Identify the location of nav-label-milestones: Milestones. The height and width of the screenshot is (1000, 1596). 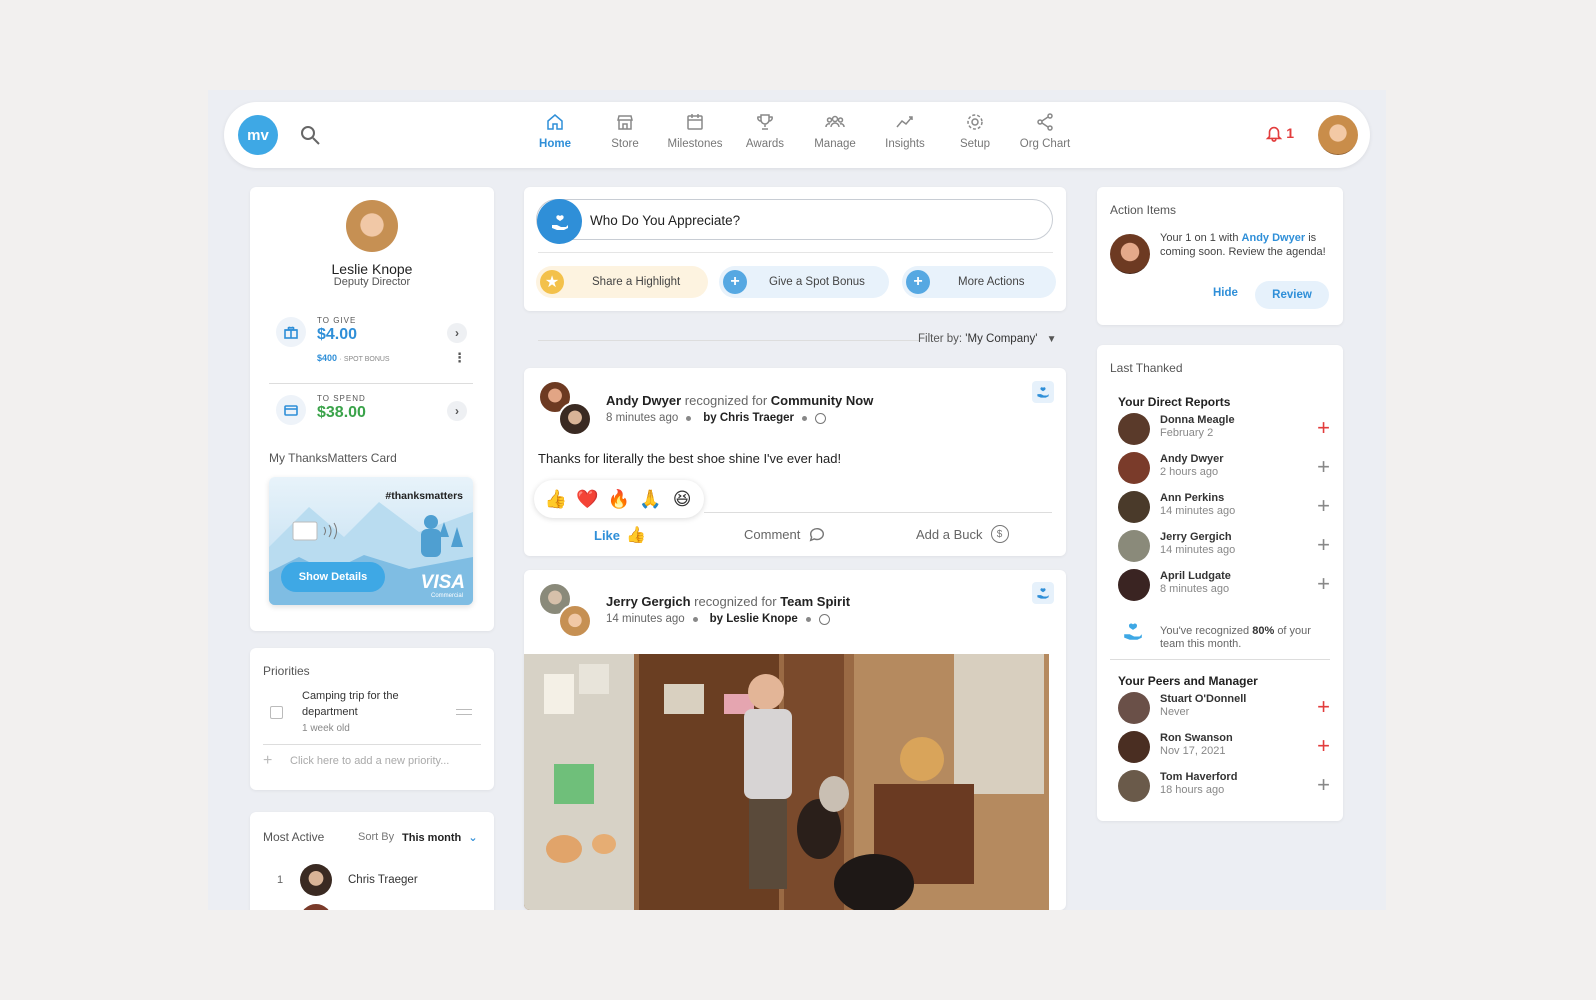
(695, 144).